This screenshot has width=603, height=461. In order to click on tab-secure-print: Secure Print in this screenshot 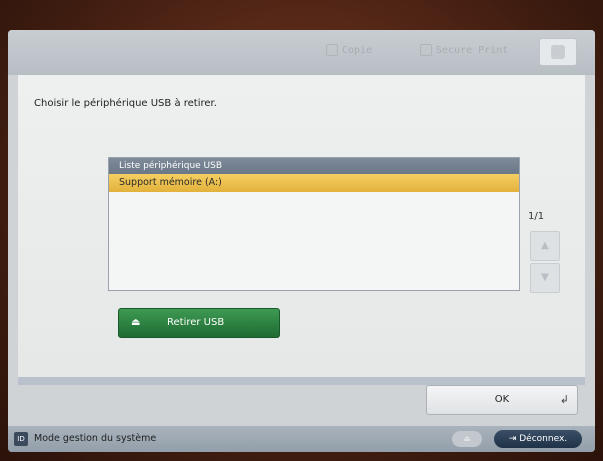, I will do `click(464, 50)`.